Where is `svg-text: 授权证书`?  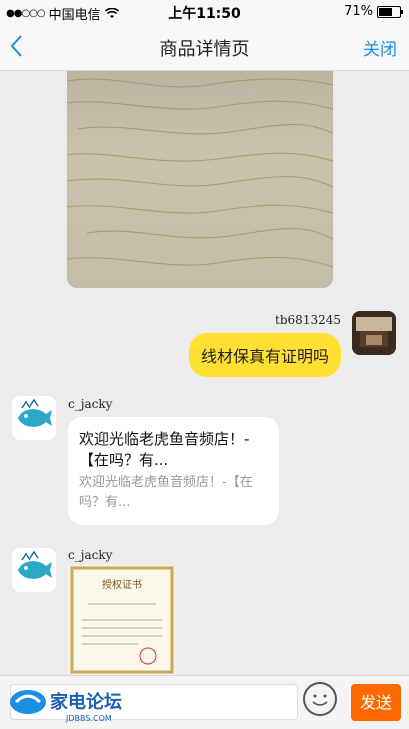
svg-text: 授权证书 is located at coordinates (122, 584).